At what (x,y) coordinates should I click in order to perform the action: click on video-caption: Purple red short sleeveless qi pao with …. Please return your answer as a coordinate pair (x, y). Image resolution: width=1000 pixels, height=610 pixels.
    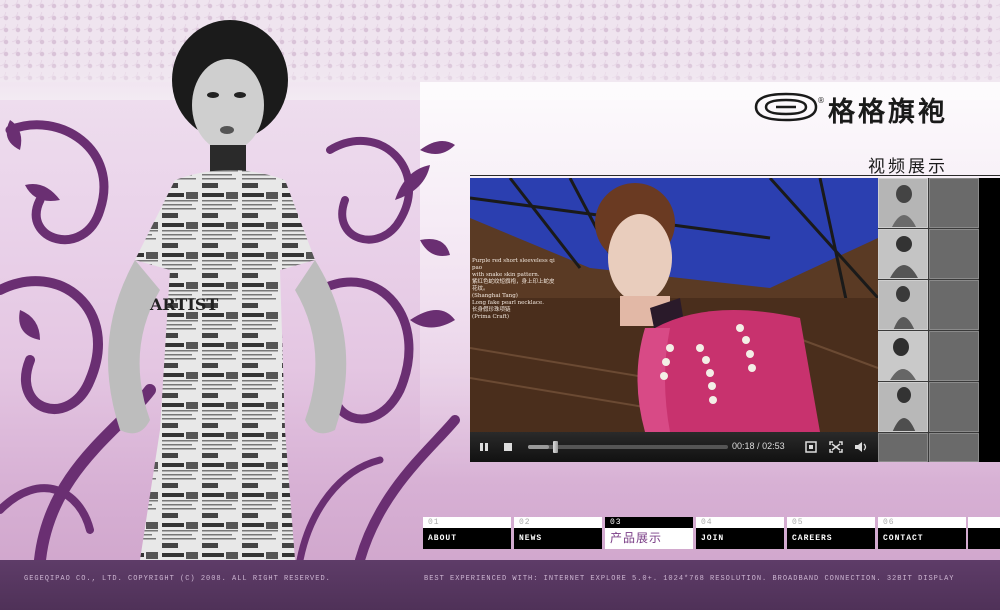
    Looking at the image, I should click on (517, 289).